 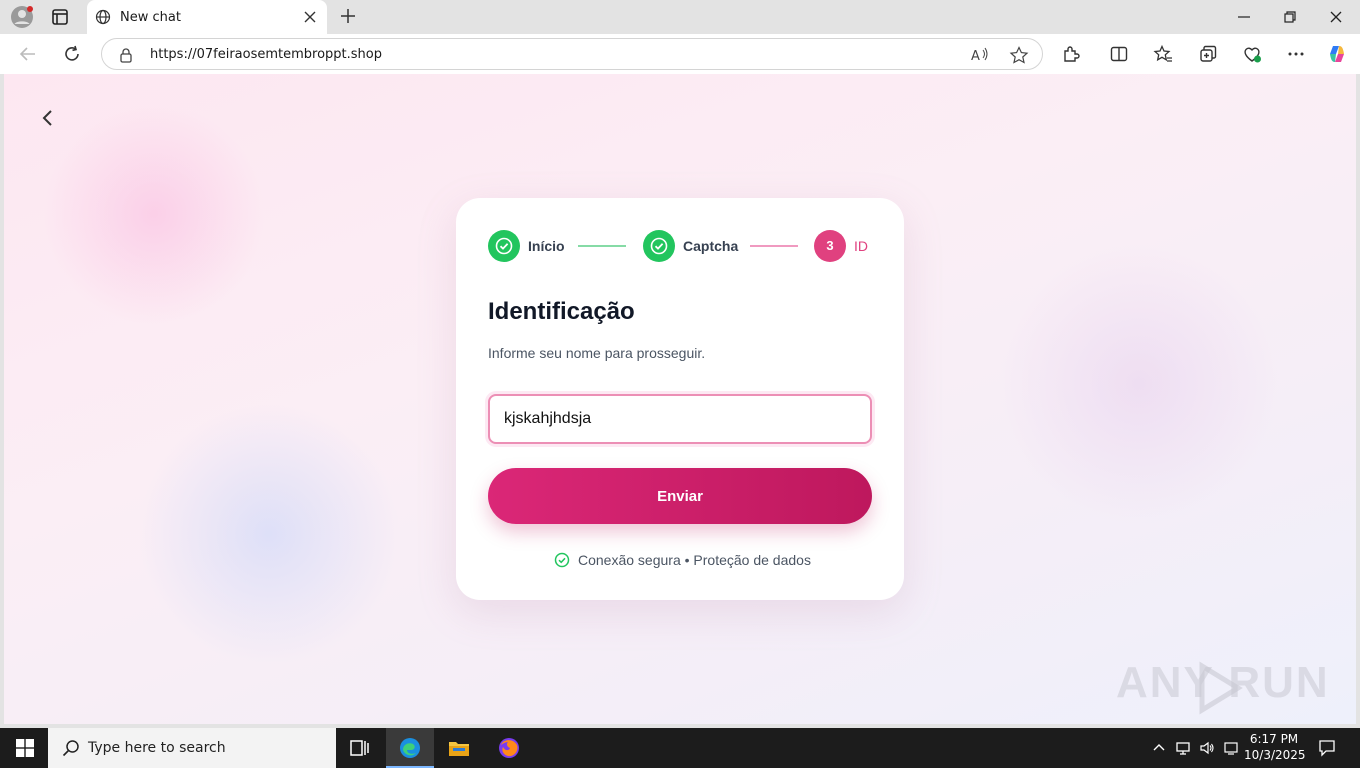 I want to click on taskbar: Type here to search 6:17 PM 10/3/2025, so click(x=680, y=748).